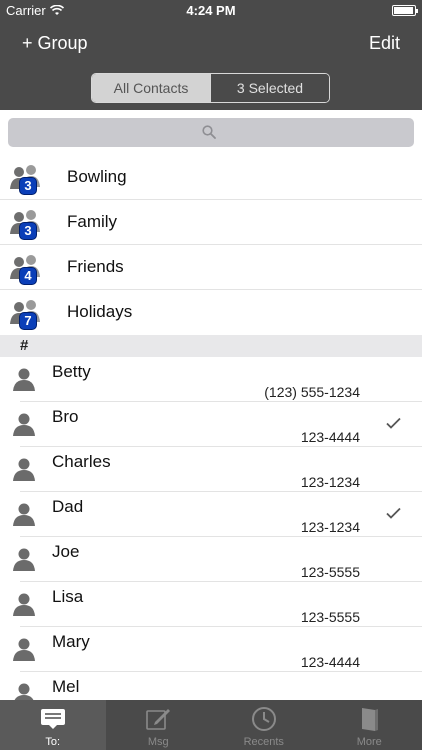  Describe the element at coordinates (68, 506) in the screenshot. I see `contact-name: Dad` at that location.